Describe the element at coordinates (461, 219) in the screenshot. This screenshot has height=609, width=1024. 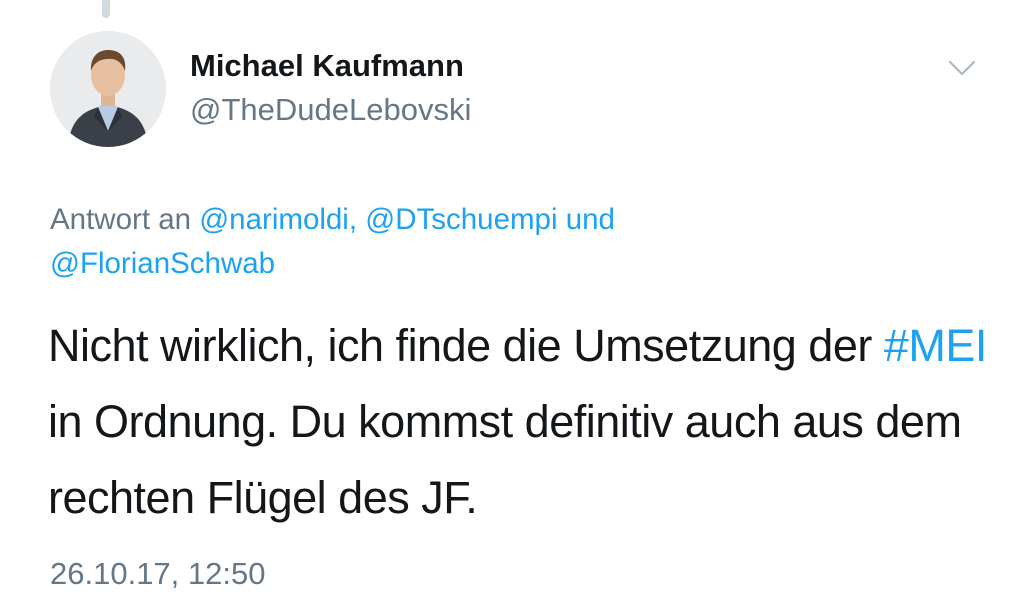
I see `reply-mention-dtschuempi: @DTschuempi` at that location.